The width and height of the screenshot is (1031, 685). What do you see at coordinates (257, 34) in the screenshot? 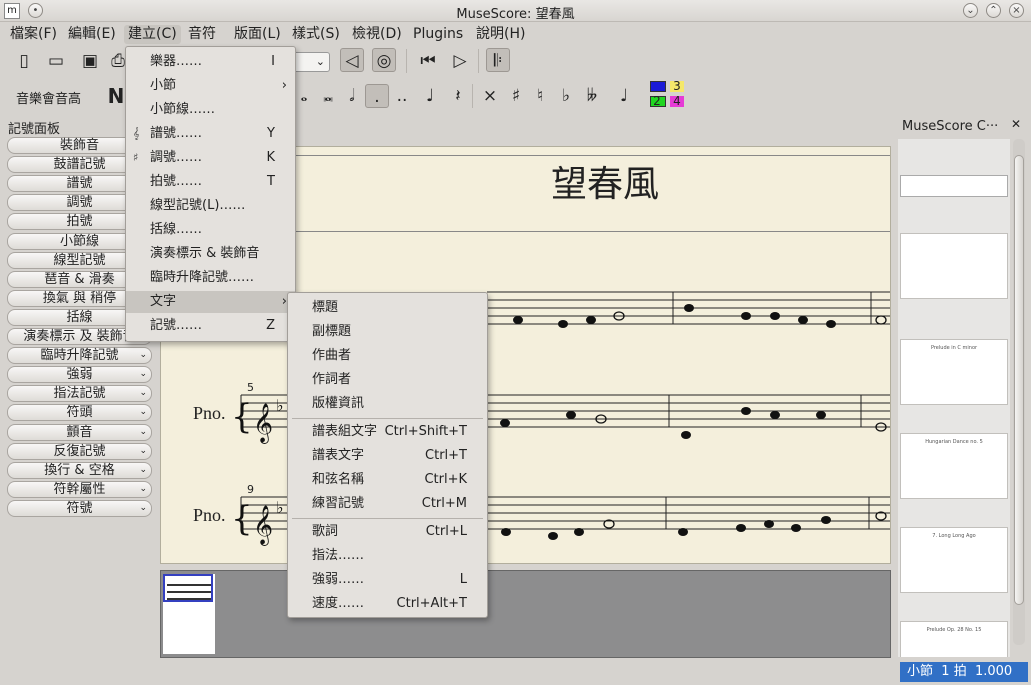
I see `menu-layout: 版面(L)` at bounding box center [257, 34].